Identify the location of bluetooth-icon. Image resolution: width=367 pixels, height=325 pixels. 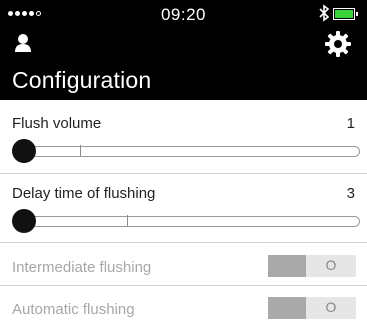
(324, 13).